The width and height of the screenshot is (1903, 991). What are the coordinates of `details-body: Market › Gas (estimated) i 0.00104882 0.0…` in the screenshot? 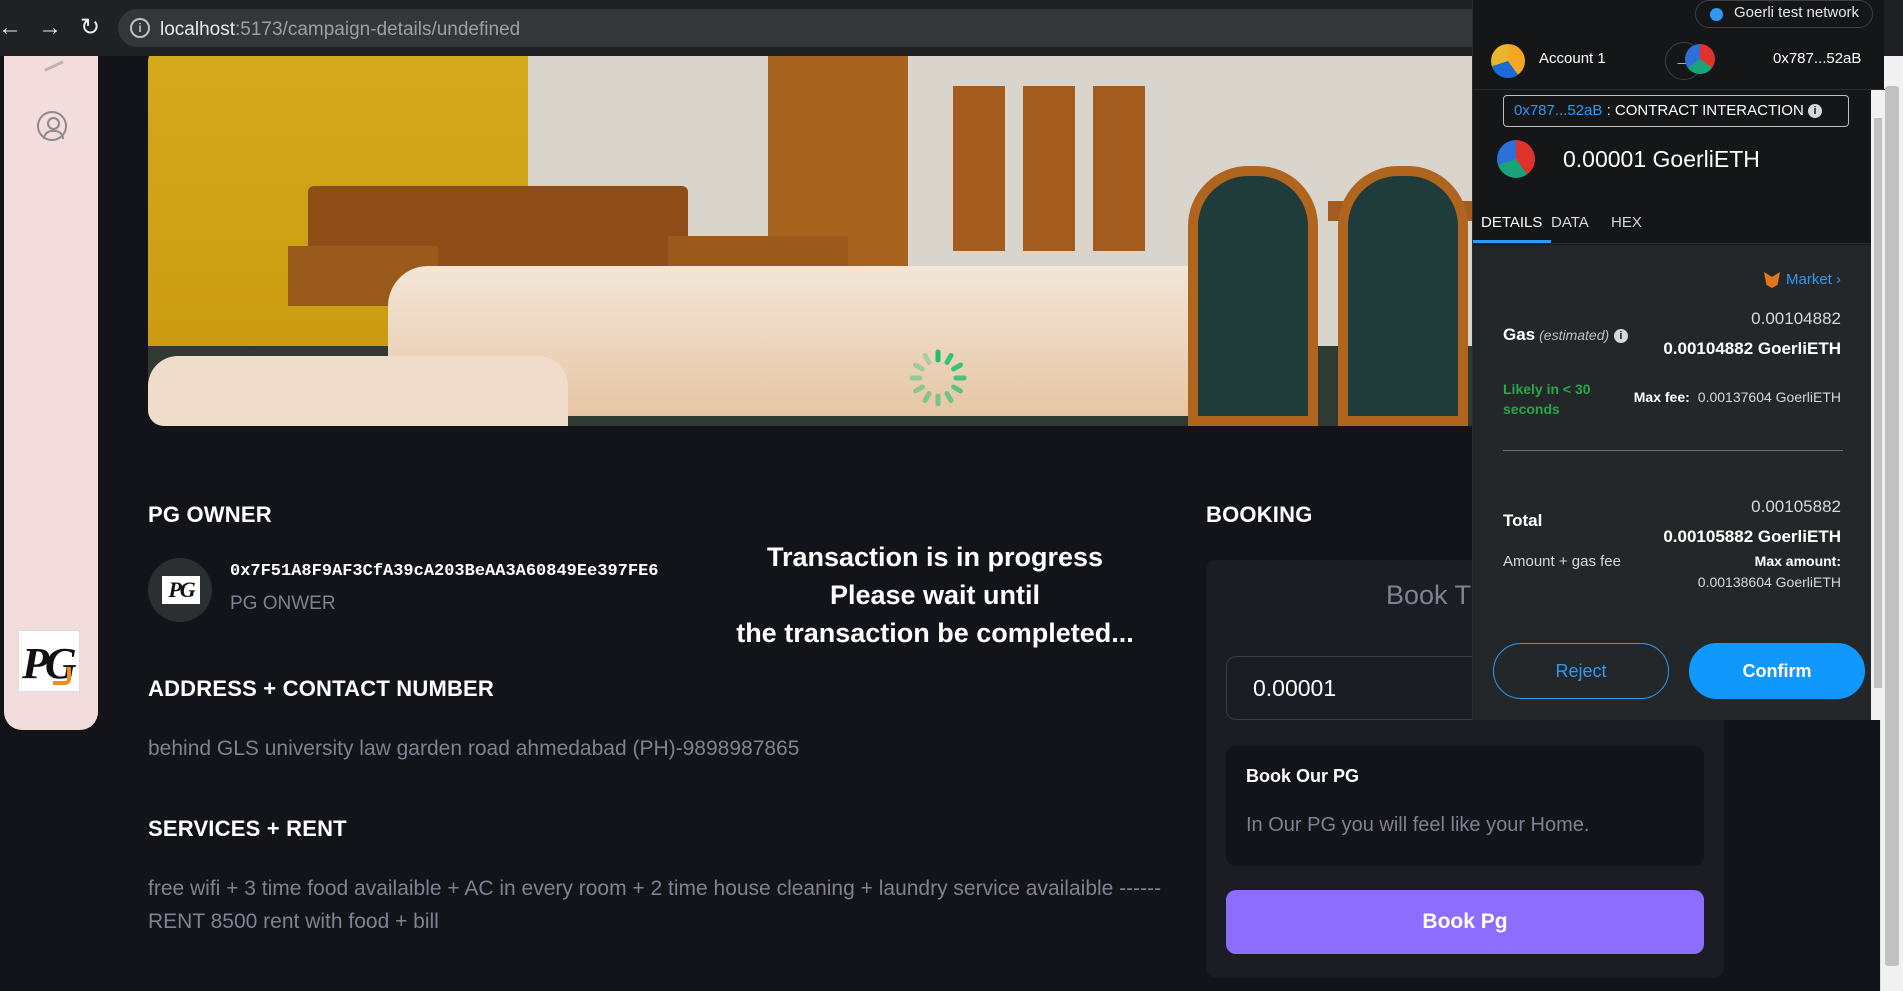 It's located at (1672, 482).